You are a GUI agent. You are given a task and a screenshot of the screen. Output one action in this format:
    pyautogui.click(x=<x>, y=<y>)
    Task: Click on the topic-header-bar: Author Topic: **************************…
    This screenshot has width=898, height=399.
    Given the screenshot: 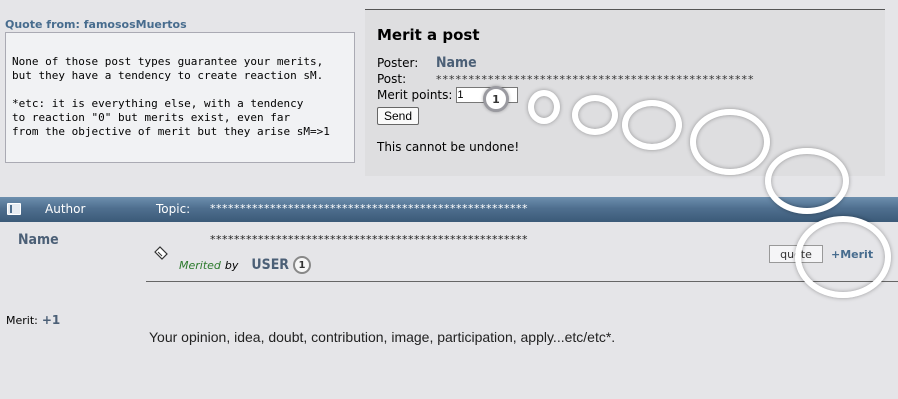 What is the action you would take?
    pyautogui.click(x=449, y=209)
    